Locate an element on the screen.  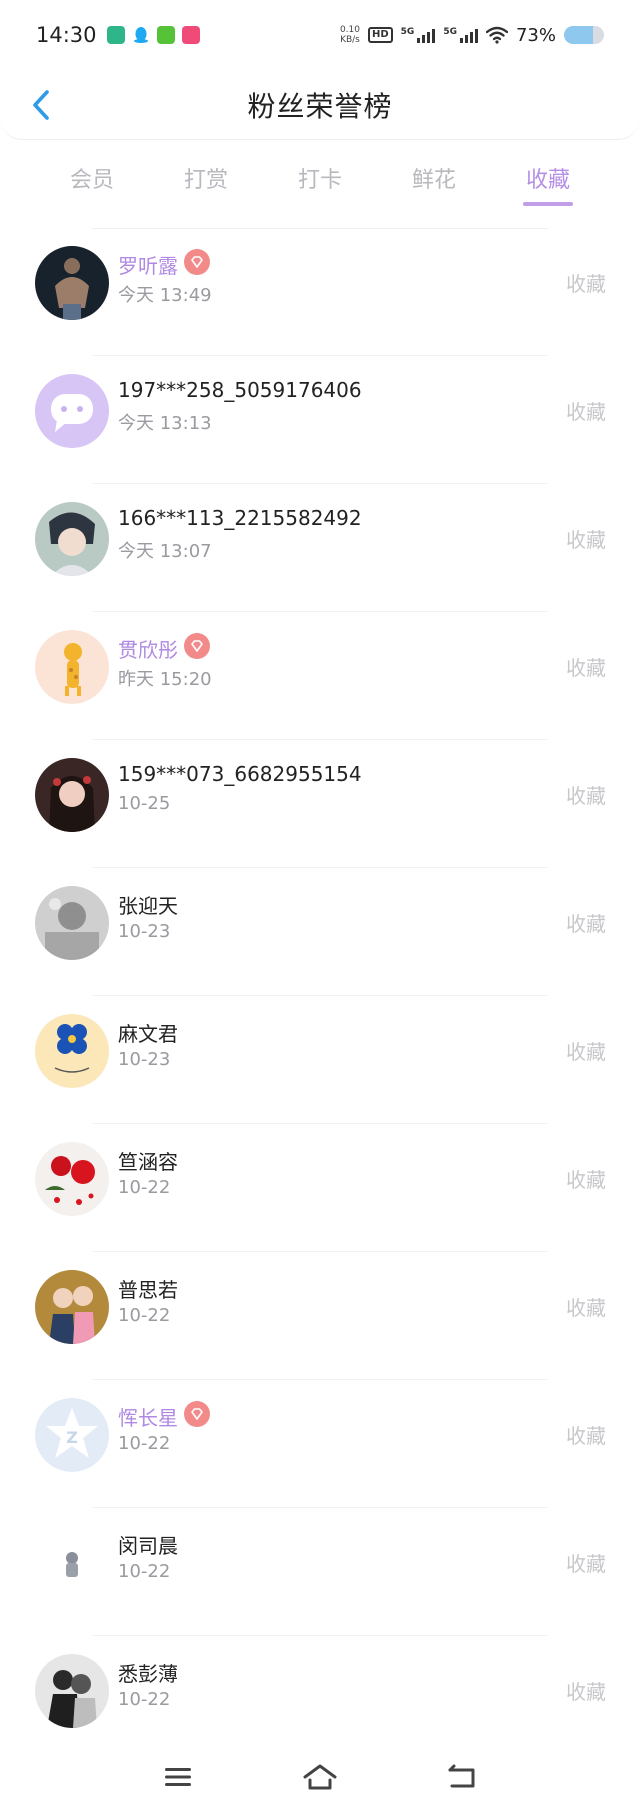
back-nav-button is located at coordinates (462, 1777).